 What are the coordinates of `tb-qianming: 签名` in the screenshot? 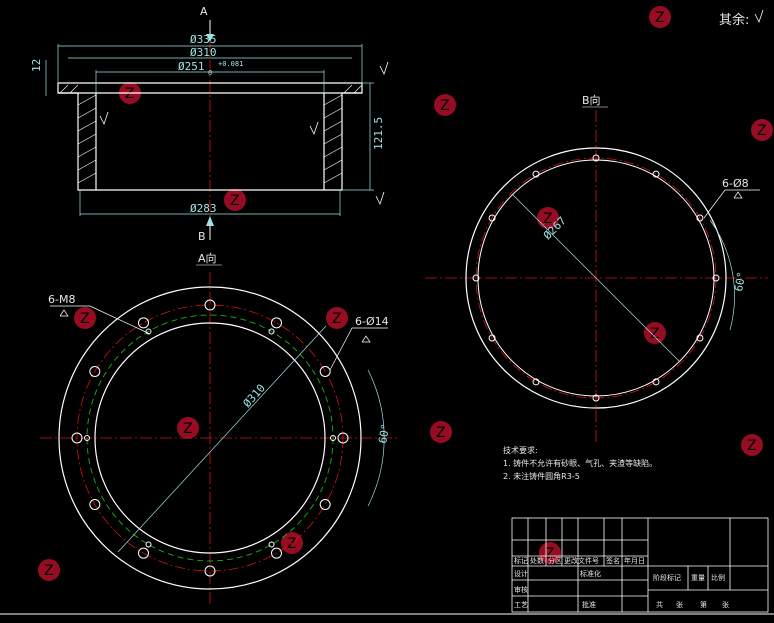 It's located at (613, 560).